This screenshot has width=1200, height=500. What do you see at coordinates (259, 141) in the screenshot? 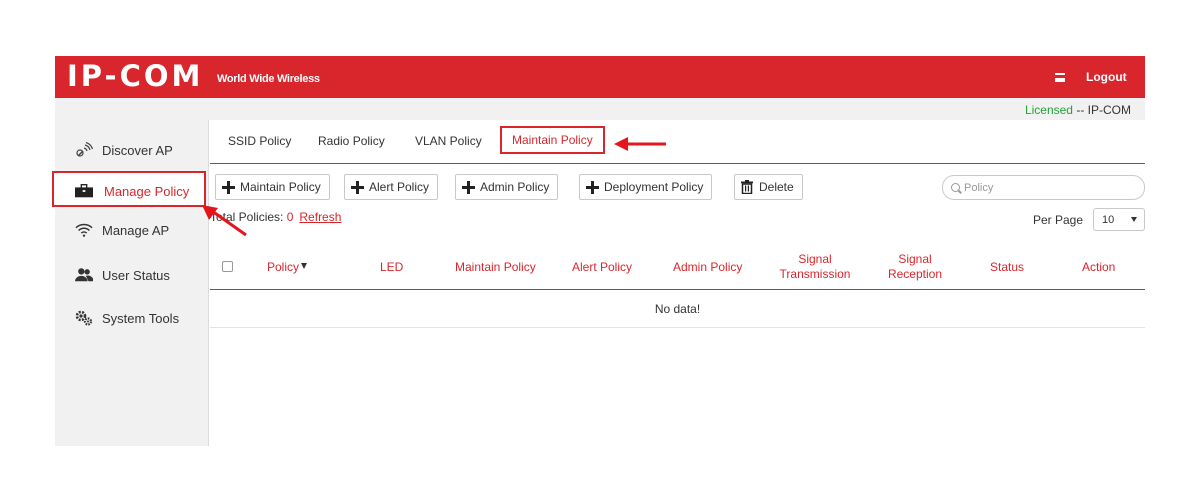
I see `tab-ssid-policy: SSID Policy` at bounding box center [259, 141].